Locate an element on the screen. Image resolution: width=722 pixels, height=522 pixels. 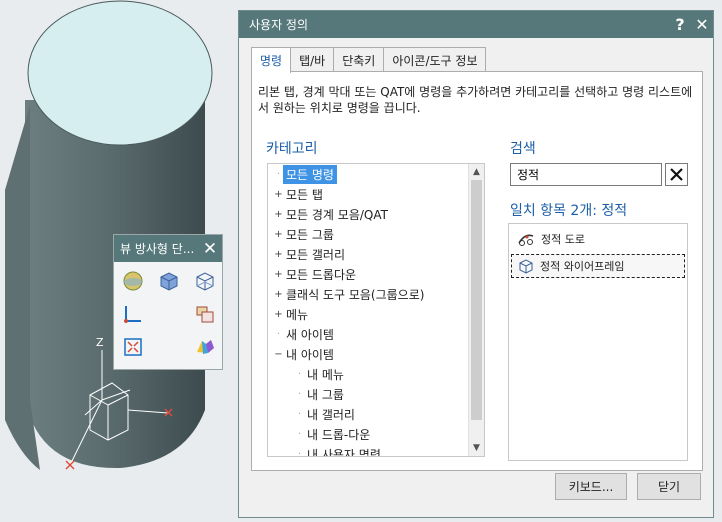
tree-item-label: 내 사용자 명령 is located at coordinates (344, 452).